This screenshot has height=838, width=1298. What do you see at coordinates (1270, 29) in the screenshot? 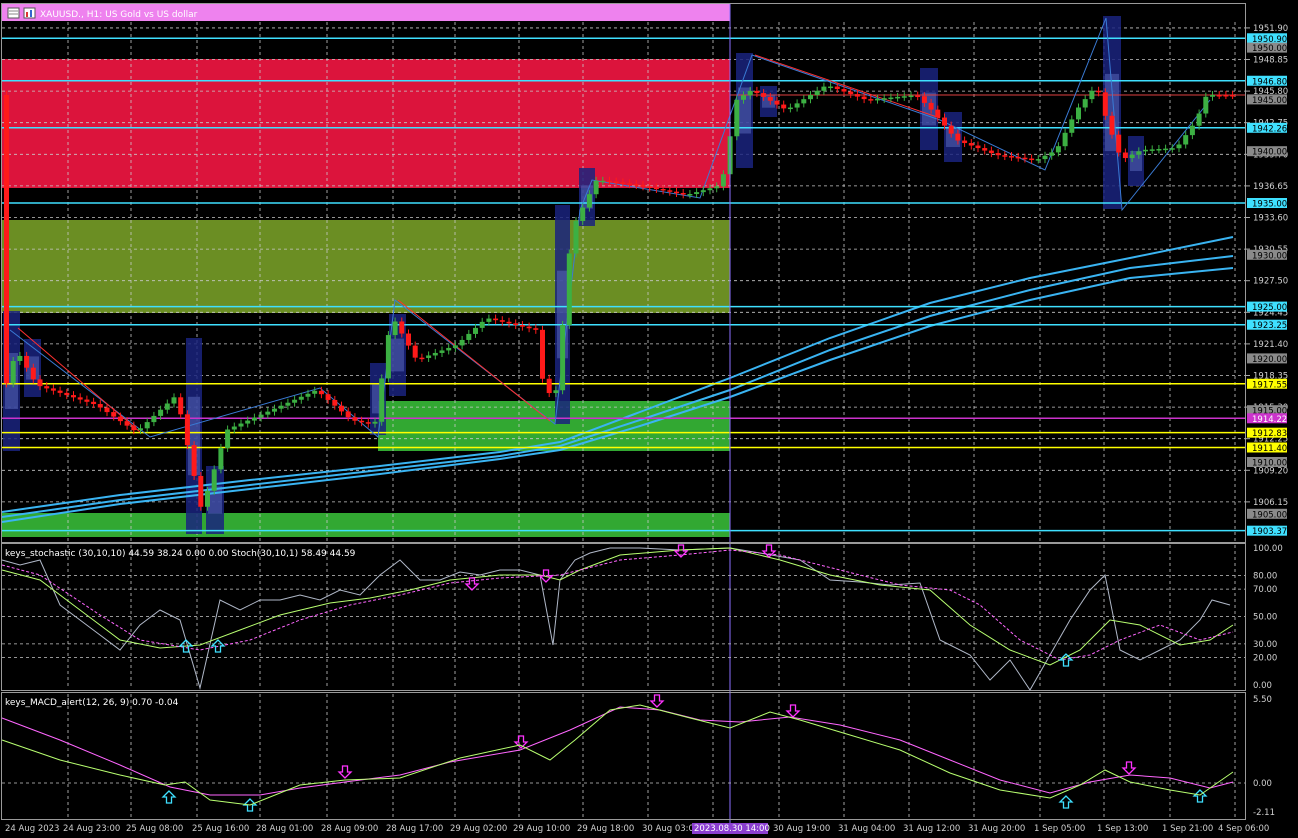
I see `price-tick: 1951.90` at bounding box center [1270, 29].